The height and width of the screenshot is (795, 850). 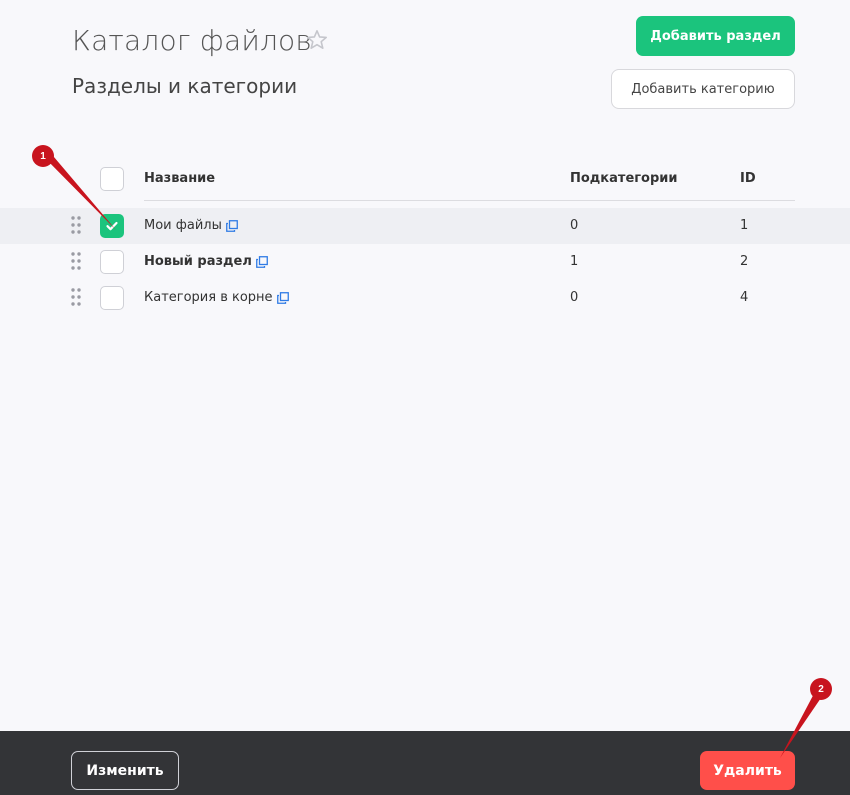 What do you see at coordinates (703, 89) in the screenshot?
I see `add-category-button: Добавить категорию` at bounding box center [703, 89].